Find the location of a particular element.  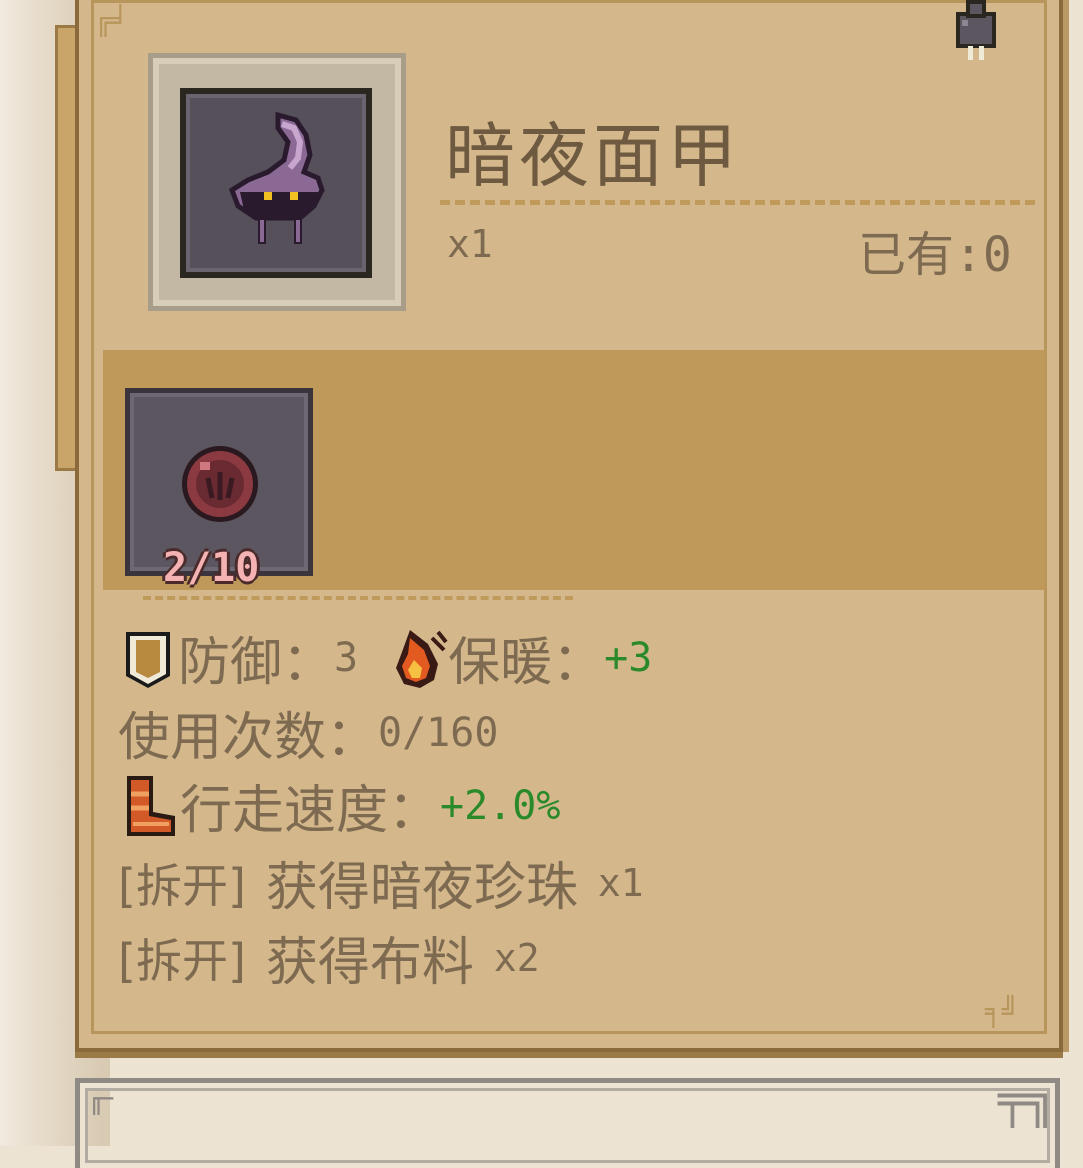

stat-row-uses: 使用次数： 0/160 is located at coordinates (308, 732).